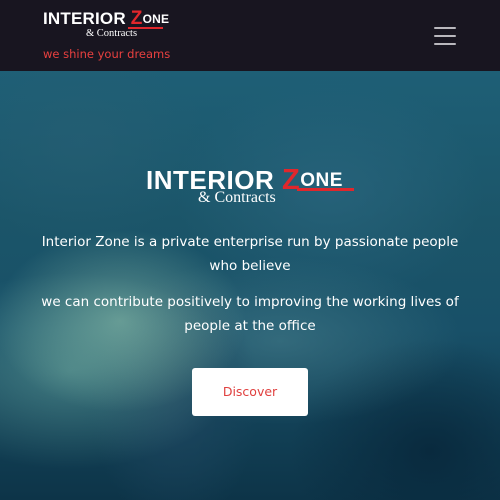  I want to click on discover-button: Discover, so click(250, 392).